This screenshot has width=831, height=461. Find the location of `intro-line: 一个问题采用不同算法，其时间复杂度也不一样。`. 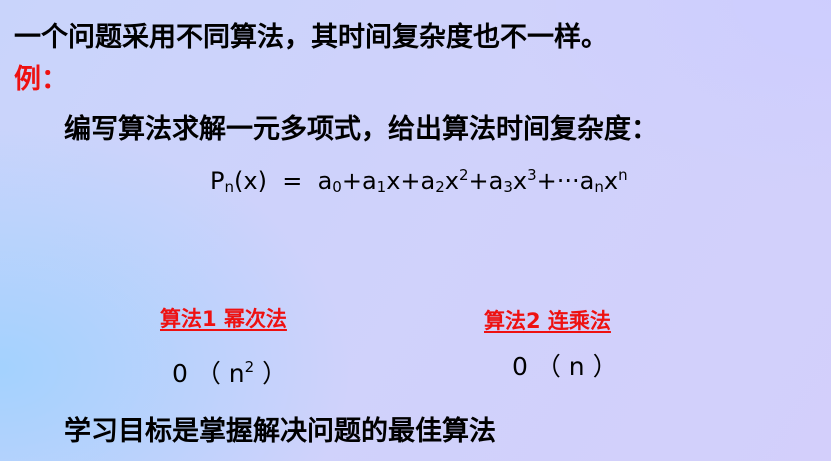

intro-line: 一个问题采用不同算法，其时间复杂度也不一样。 is located at coordinates (311, 37).